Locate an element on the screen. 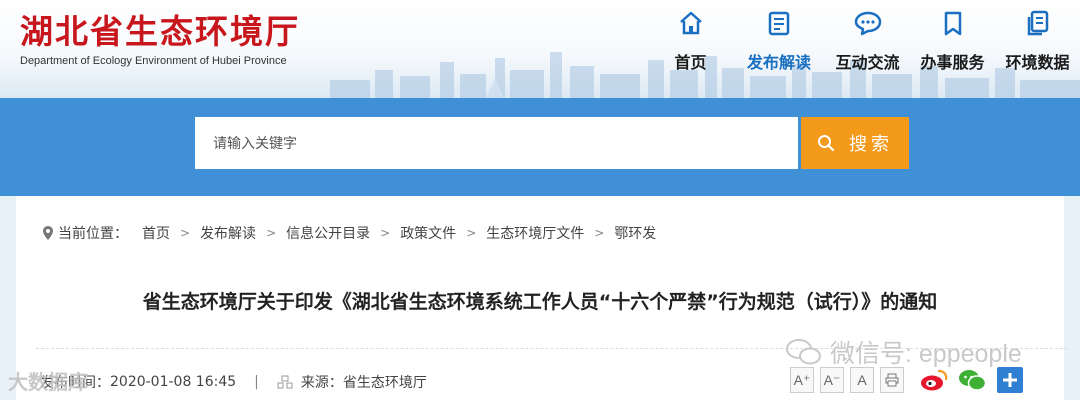 This screenshot has height=400, width=1080. breadcrumb-item: 政策文件 is located at coordinates (428, 233).